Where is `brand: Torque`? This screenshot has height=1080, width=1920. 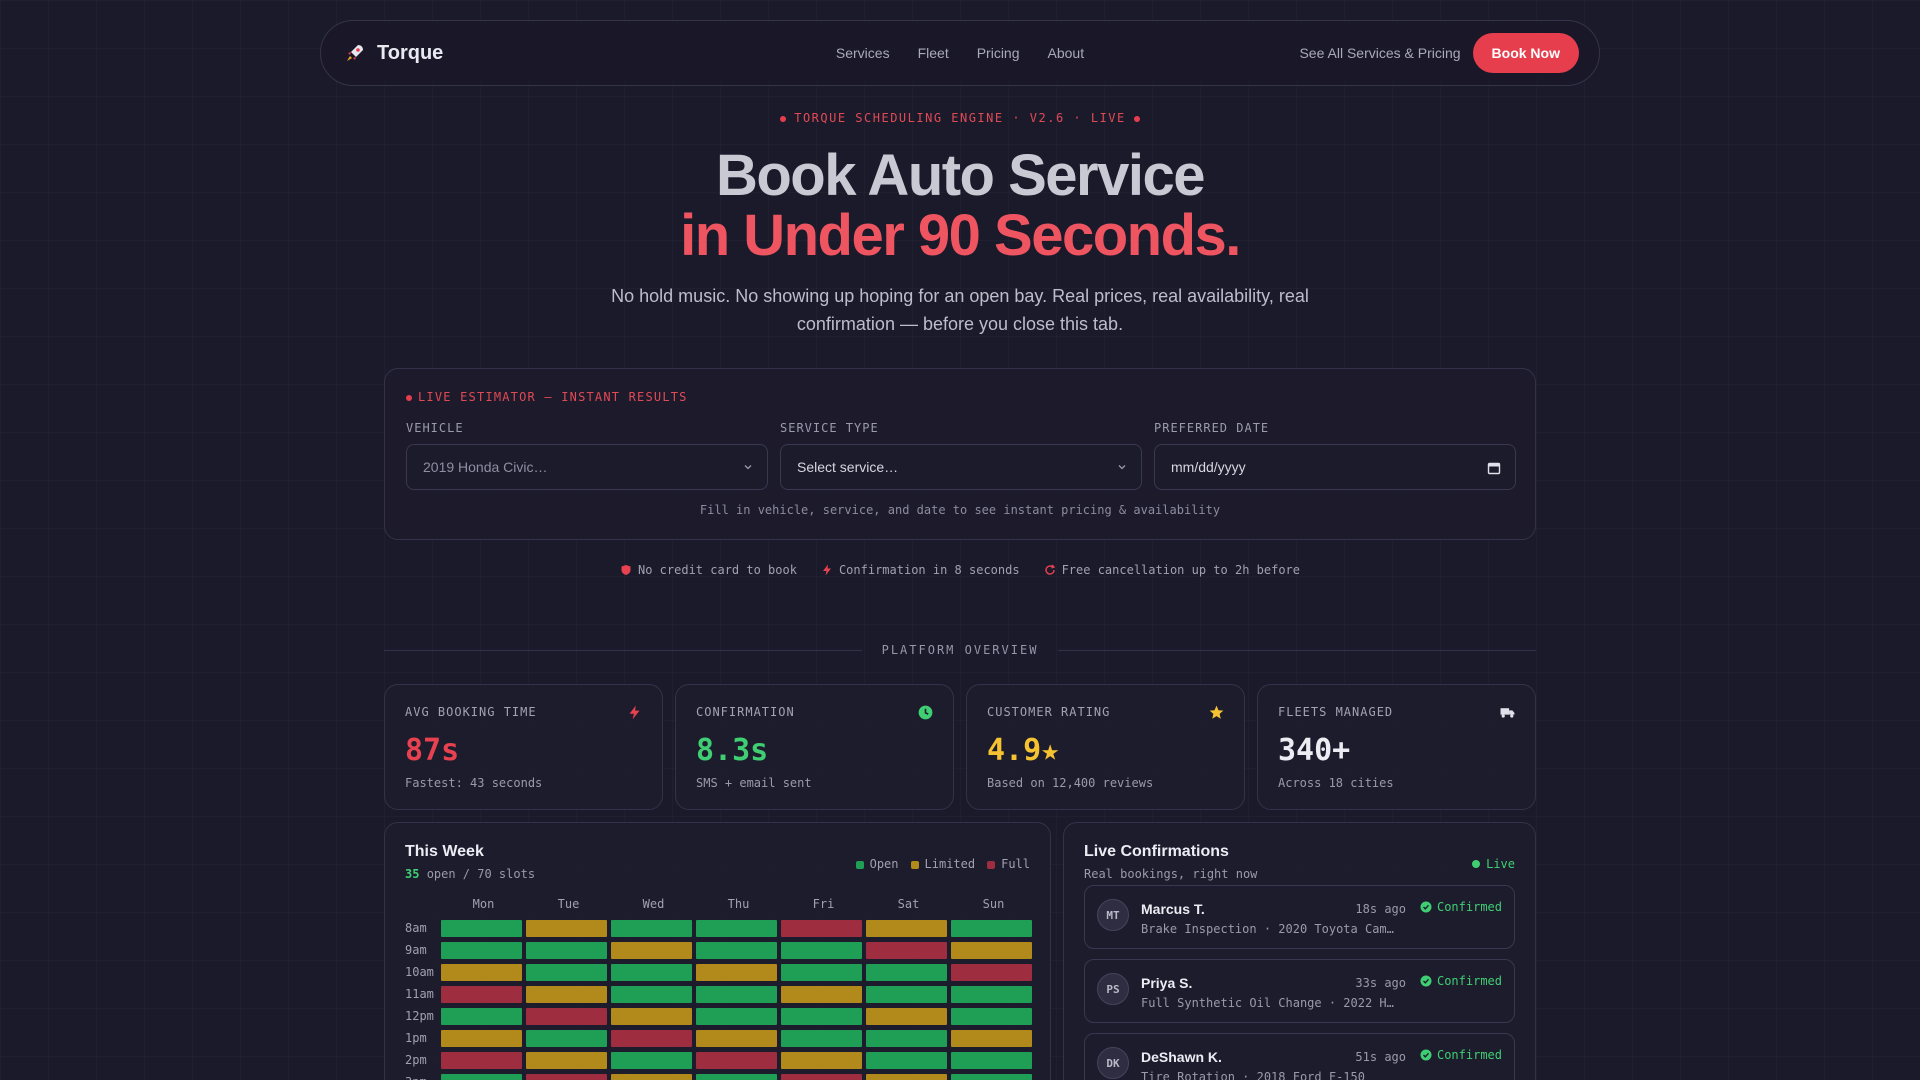
brand: Torque is located at coordinates (394, 53).